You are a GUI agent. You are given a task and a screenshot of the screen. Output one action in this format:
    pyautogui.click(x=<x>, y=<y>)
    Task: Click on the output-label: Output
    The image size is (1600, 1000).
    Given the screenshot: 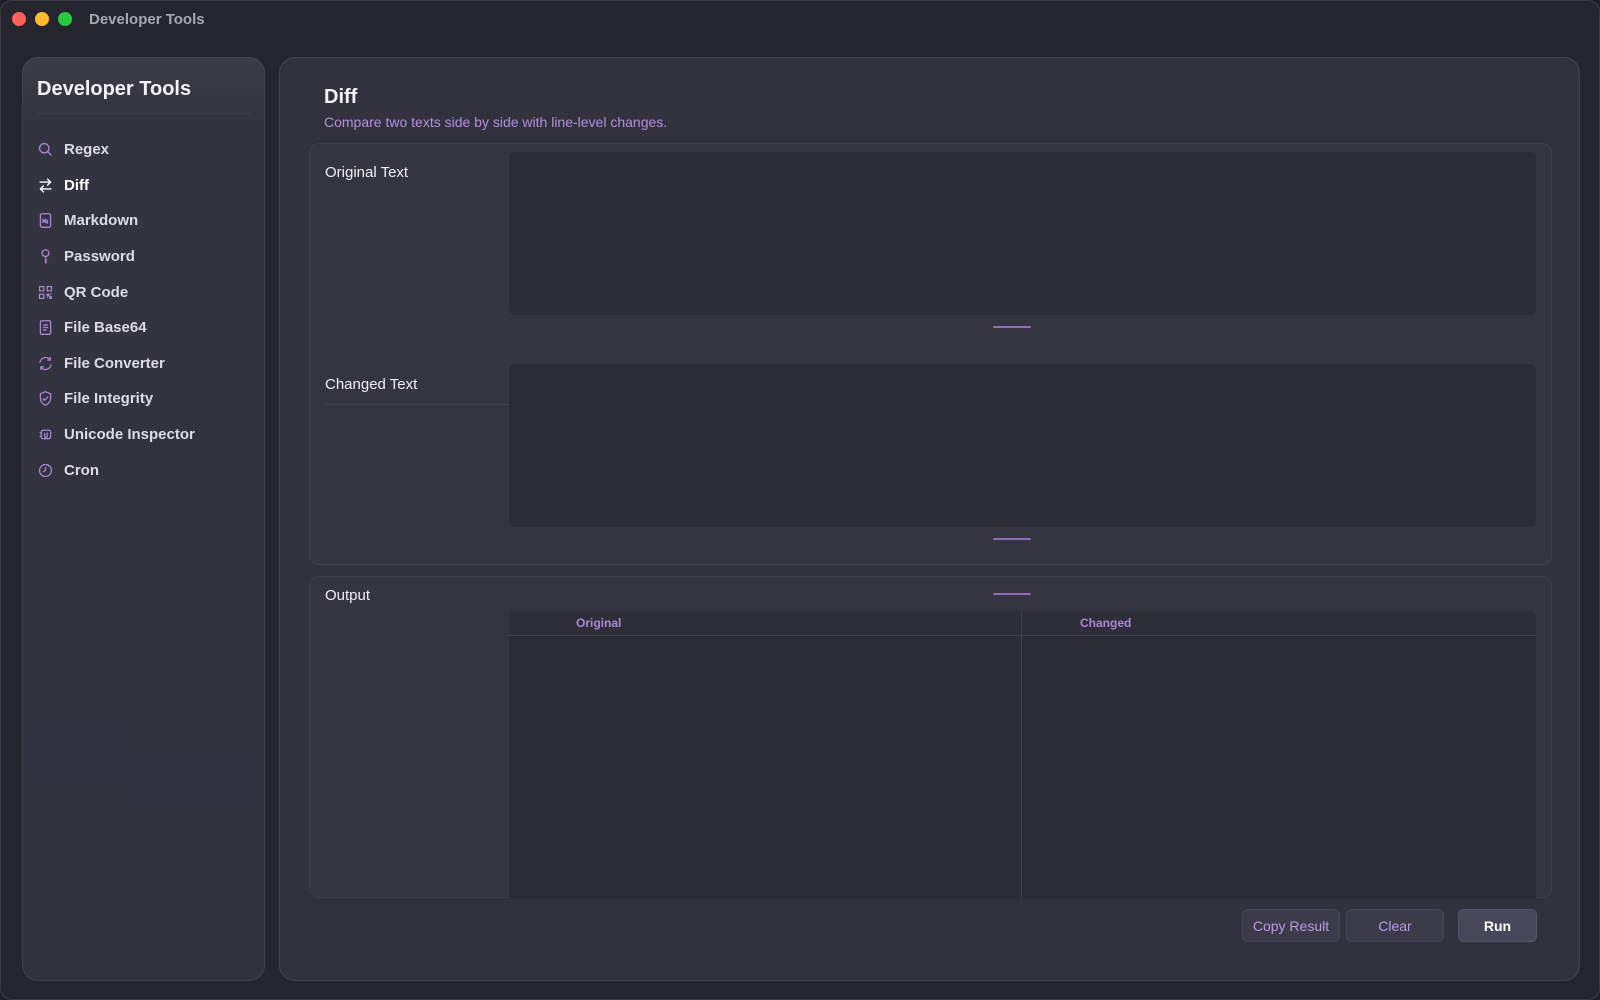 What is the action you would take?
    pyautogui.click(x=348, y=595)
    